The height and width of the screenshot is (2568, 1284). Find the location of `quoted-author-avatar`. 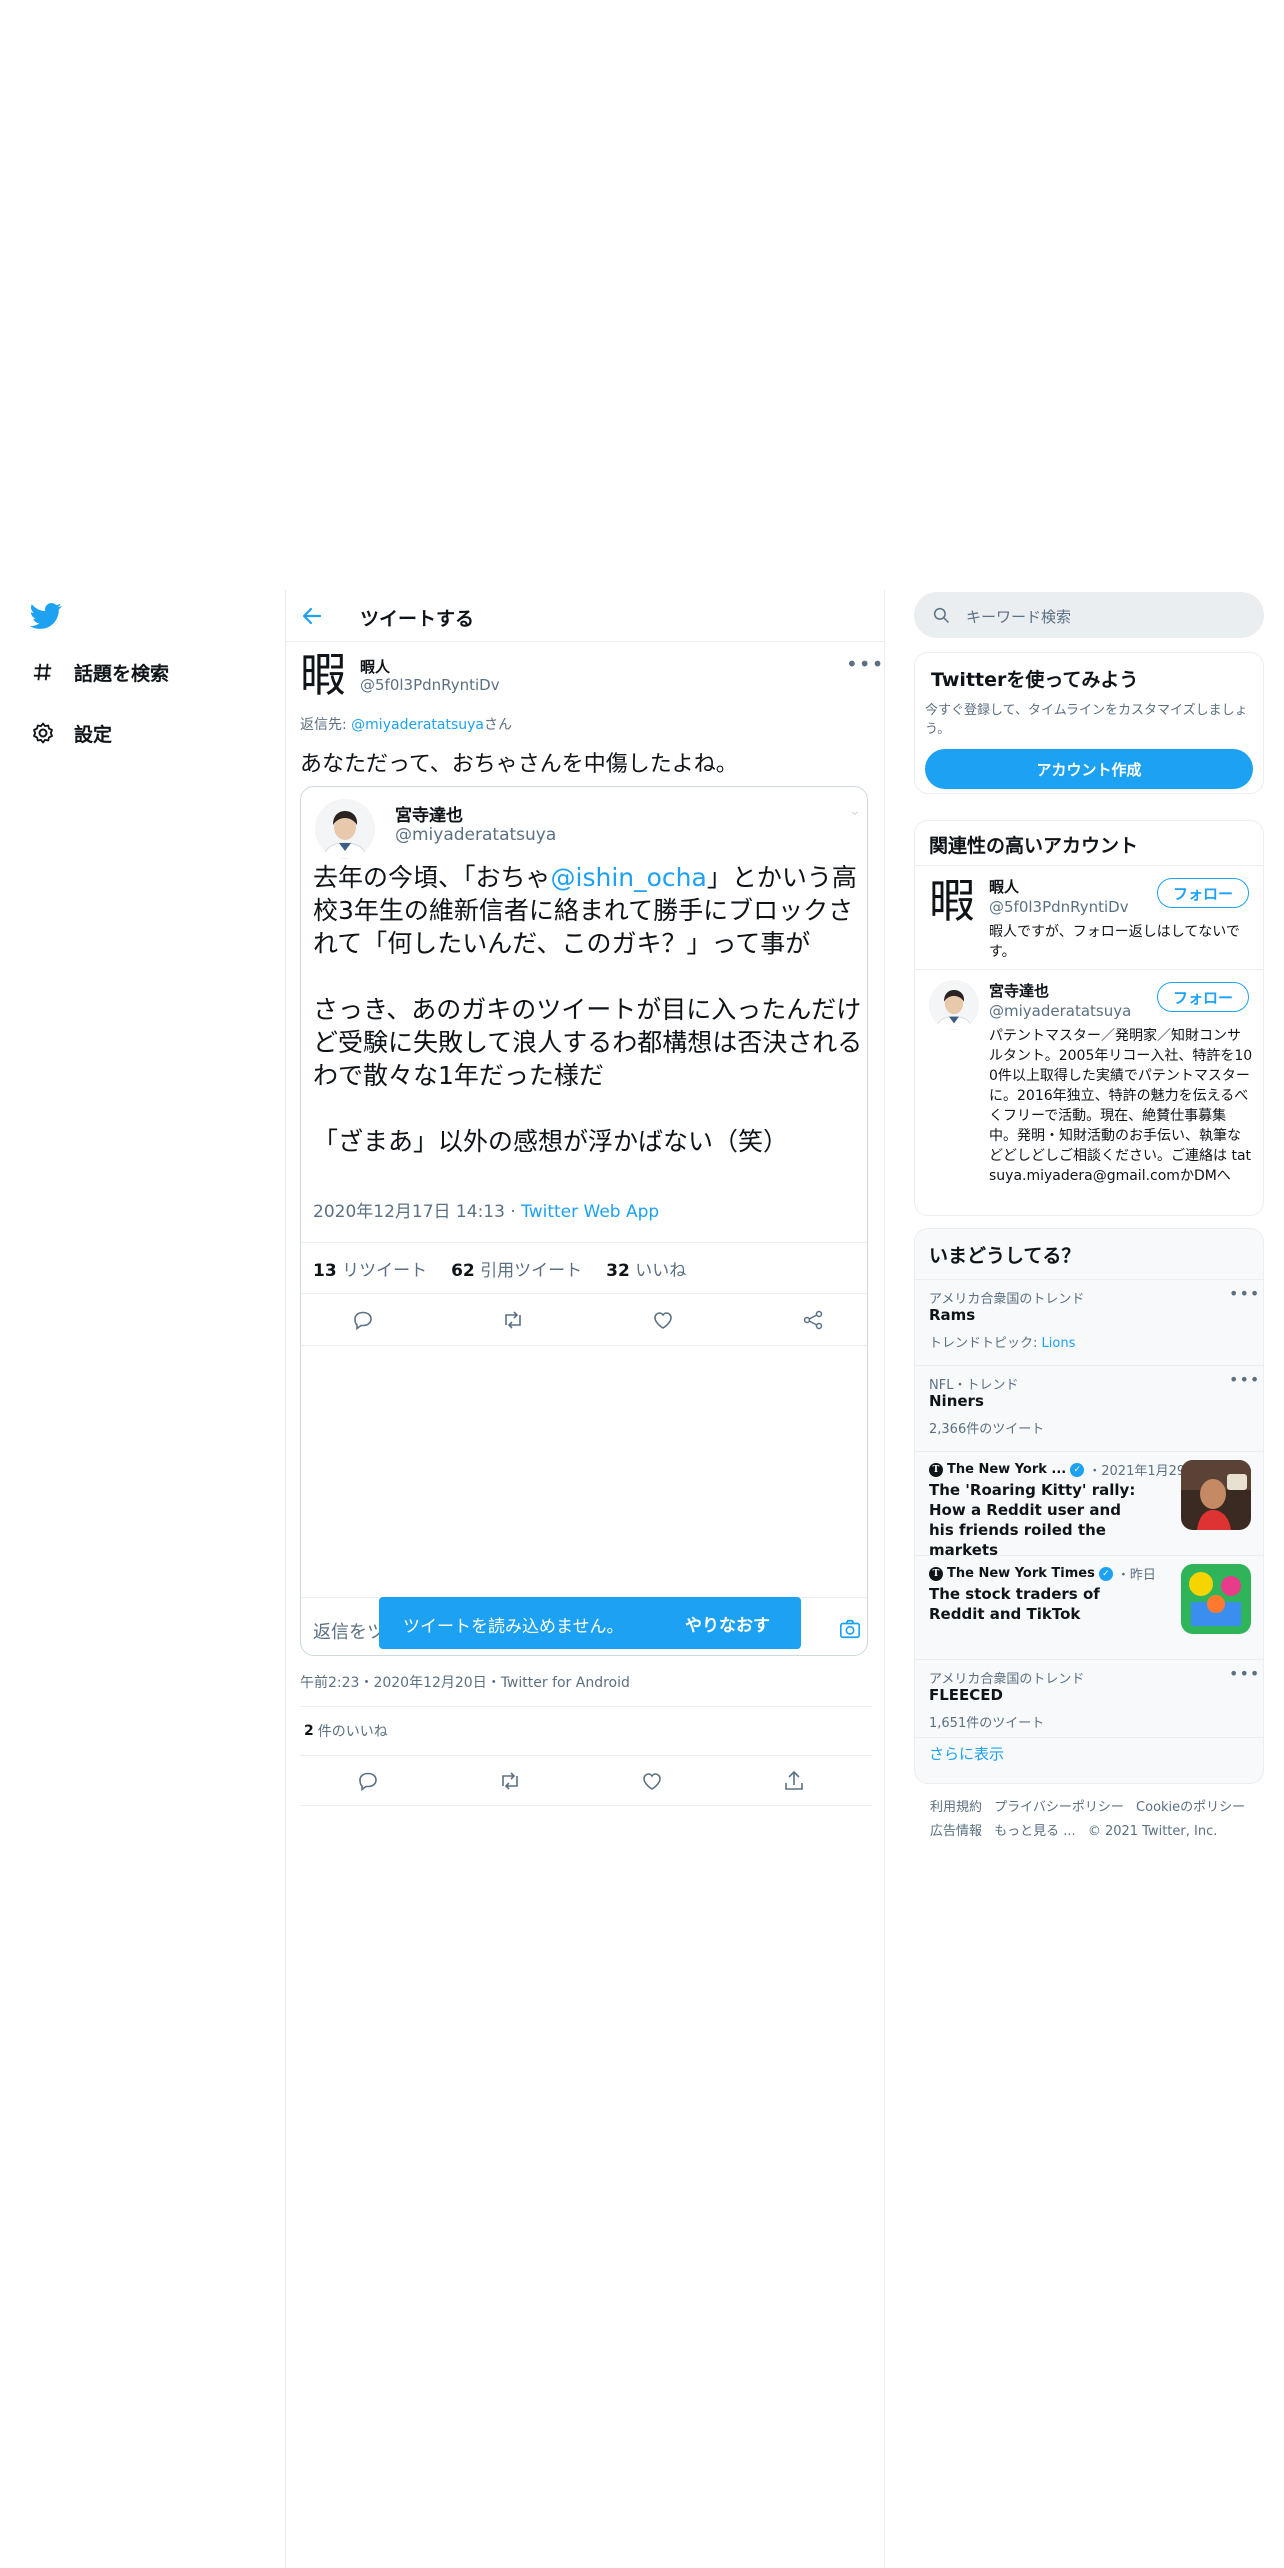

quoted-author-avatar is located at coordinates (345, 829).